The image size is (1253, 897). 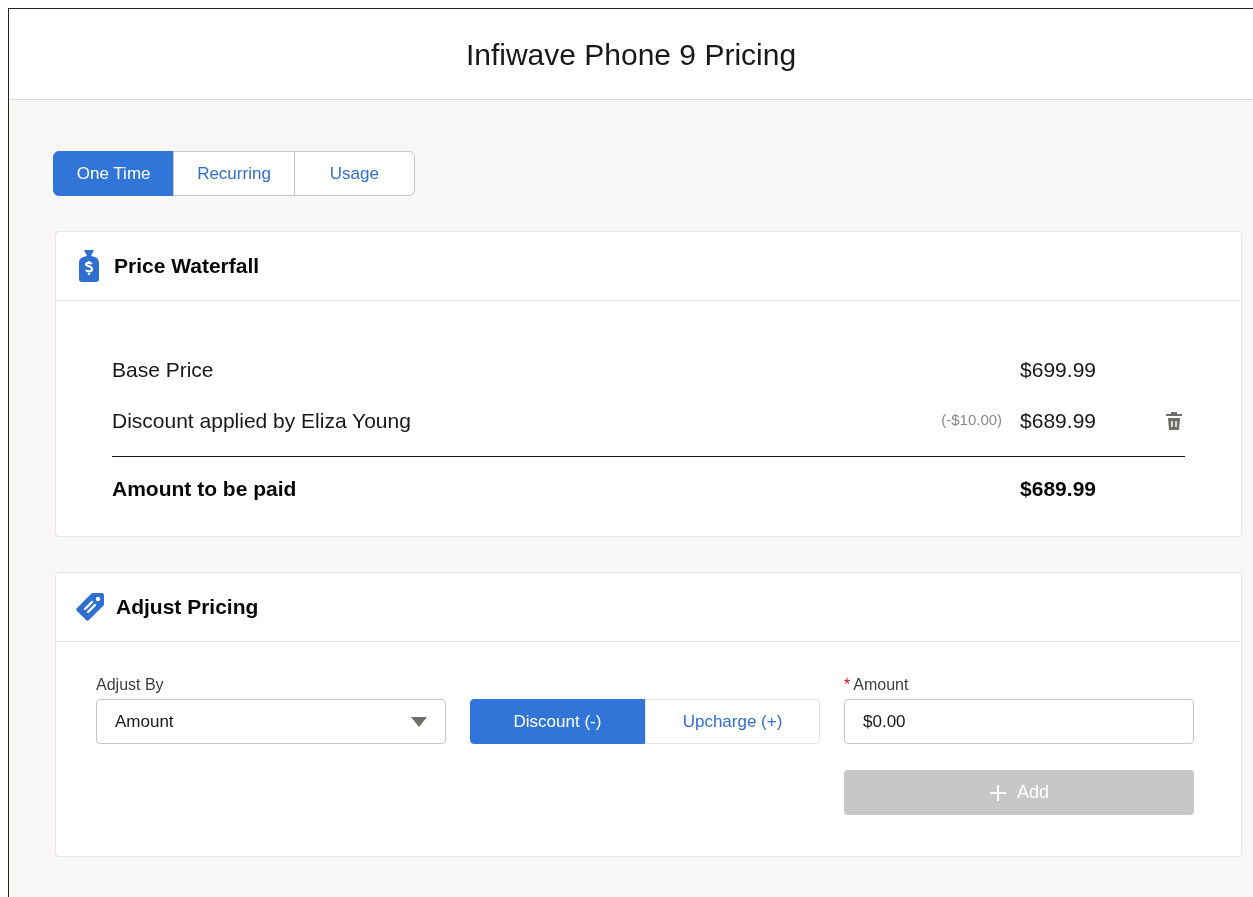 I want to click on amount-field: $0.00, so click(x=1019, y=721).